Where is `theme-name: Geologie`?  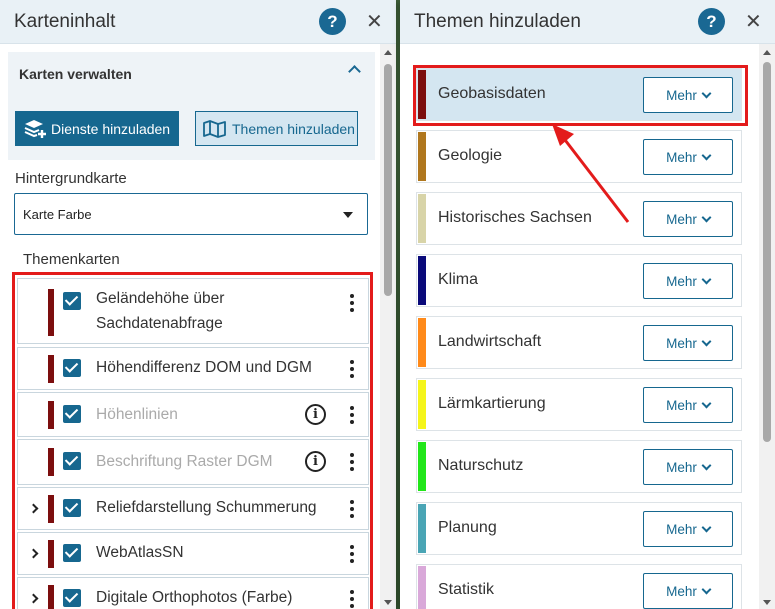 theme-name: Geologie is located at coordinates (470, 155).